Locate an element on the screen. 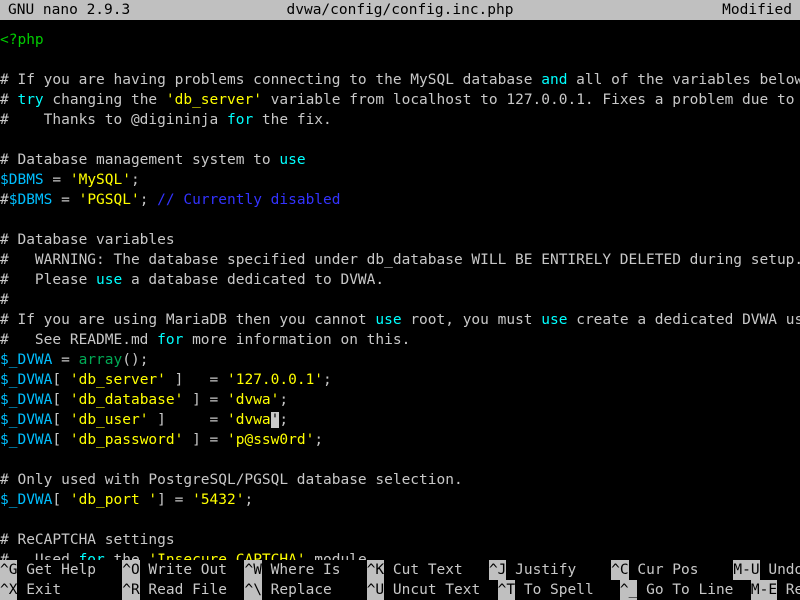 The image size is (800, 600). editor-line: $_DVWA[ 'db_server' ] = '127.0.0.1'; is located at coordinates (400, 380).